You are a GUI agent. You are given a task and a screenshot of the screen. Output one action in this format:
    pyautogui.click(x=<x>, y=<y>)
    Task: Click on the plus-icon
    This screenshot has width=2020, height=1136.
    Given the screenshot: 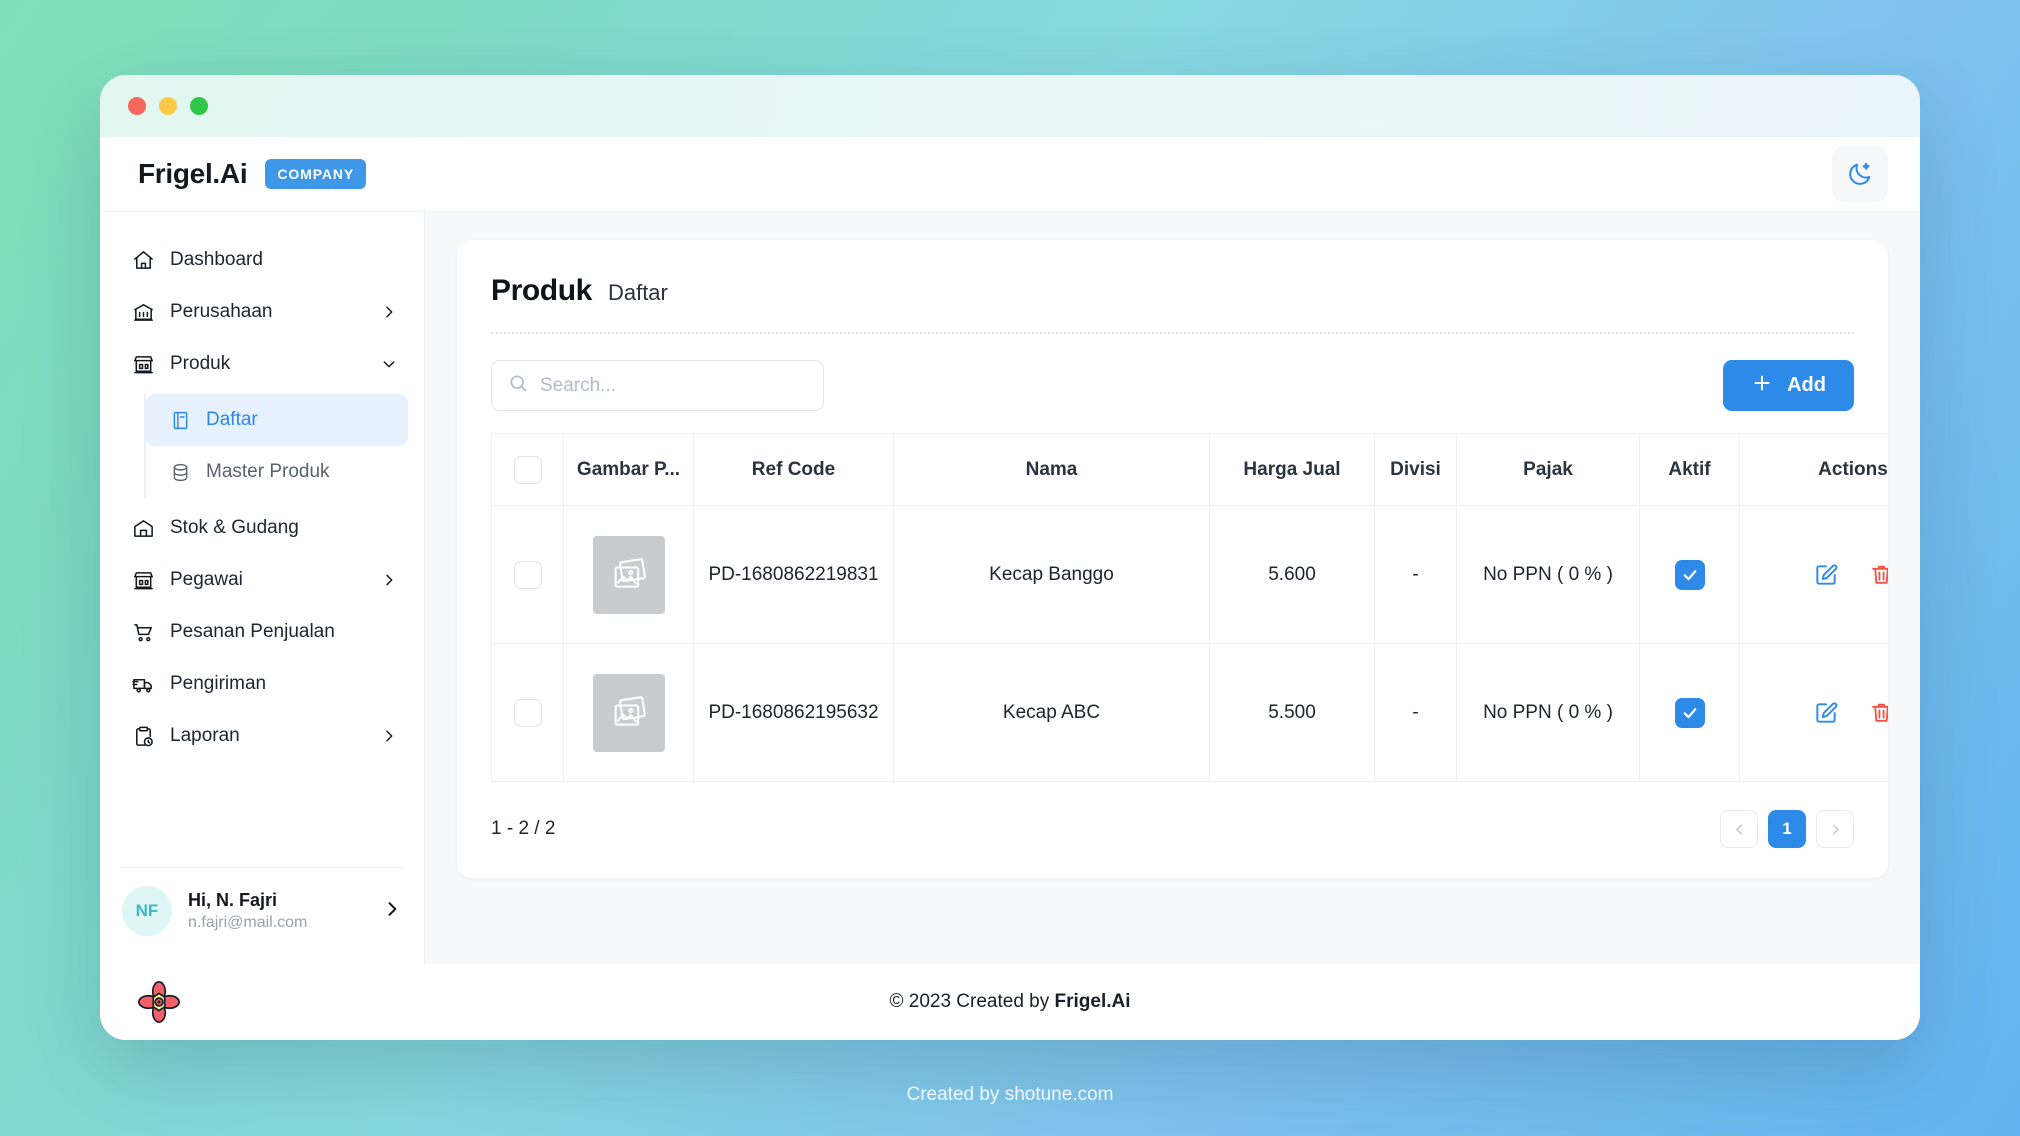 What is the action you would take?
    pyautogui.click(x=1762, y=386)
    